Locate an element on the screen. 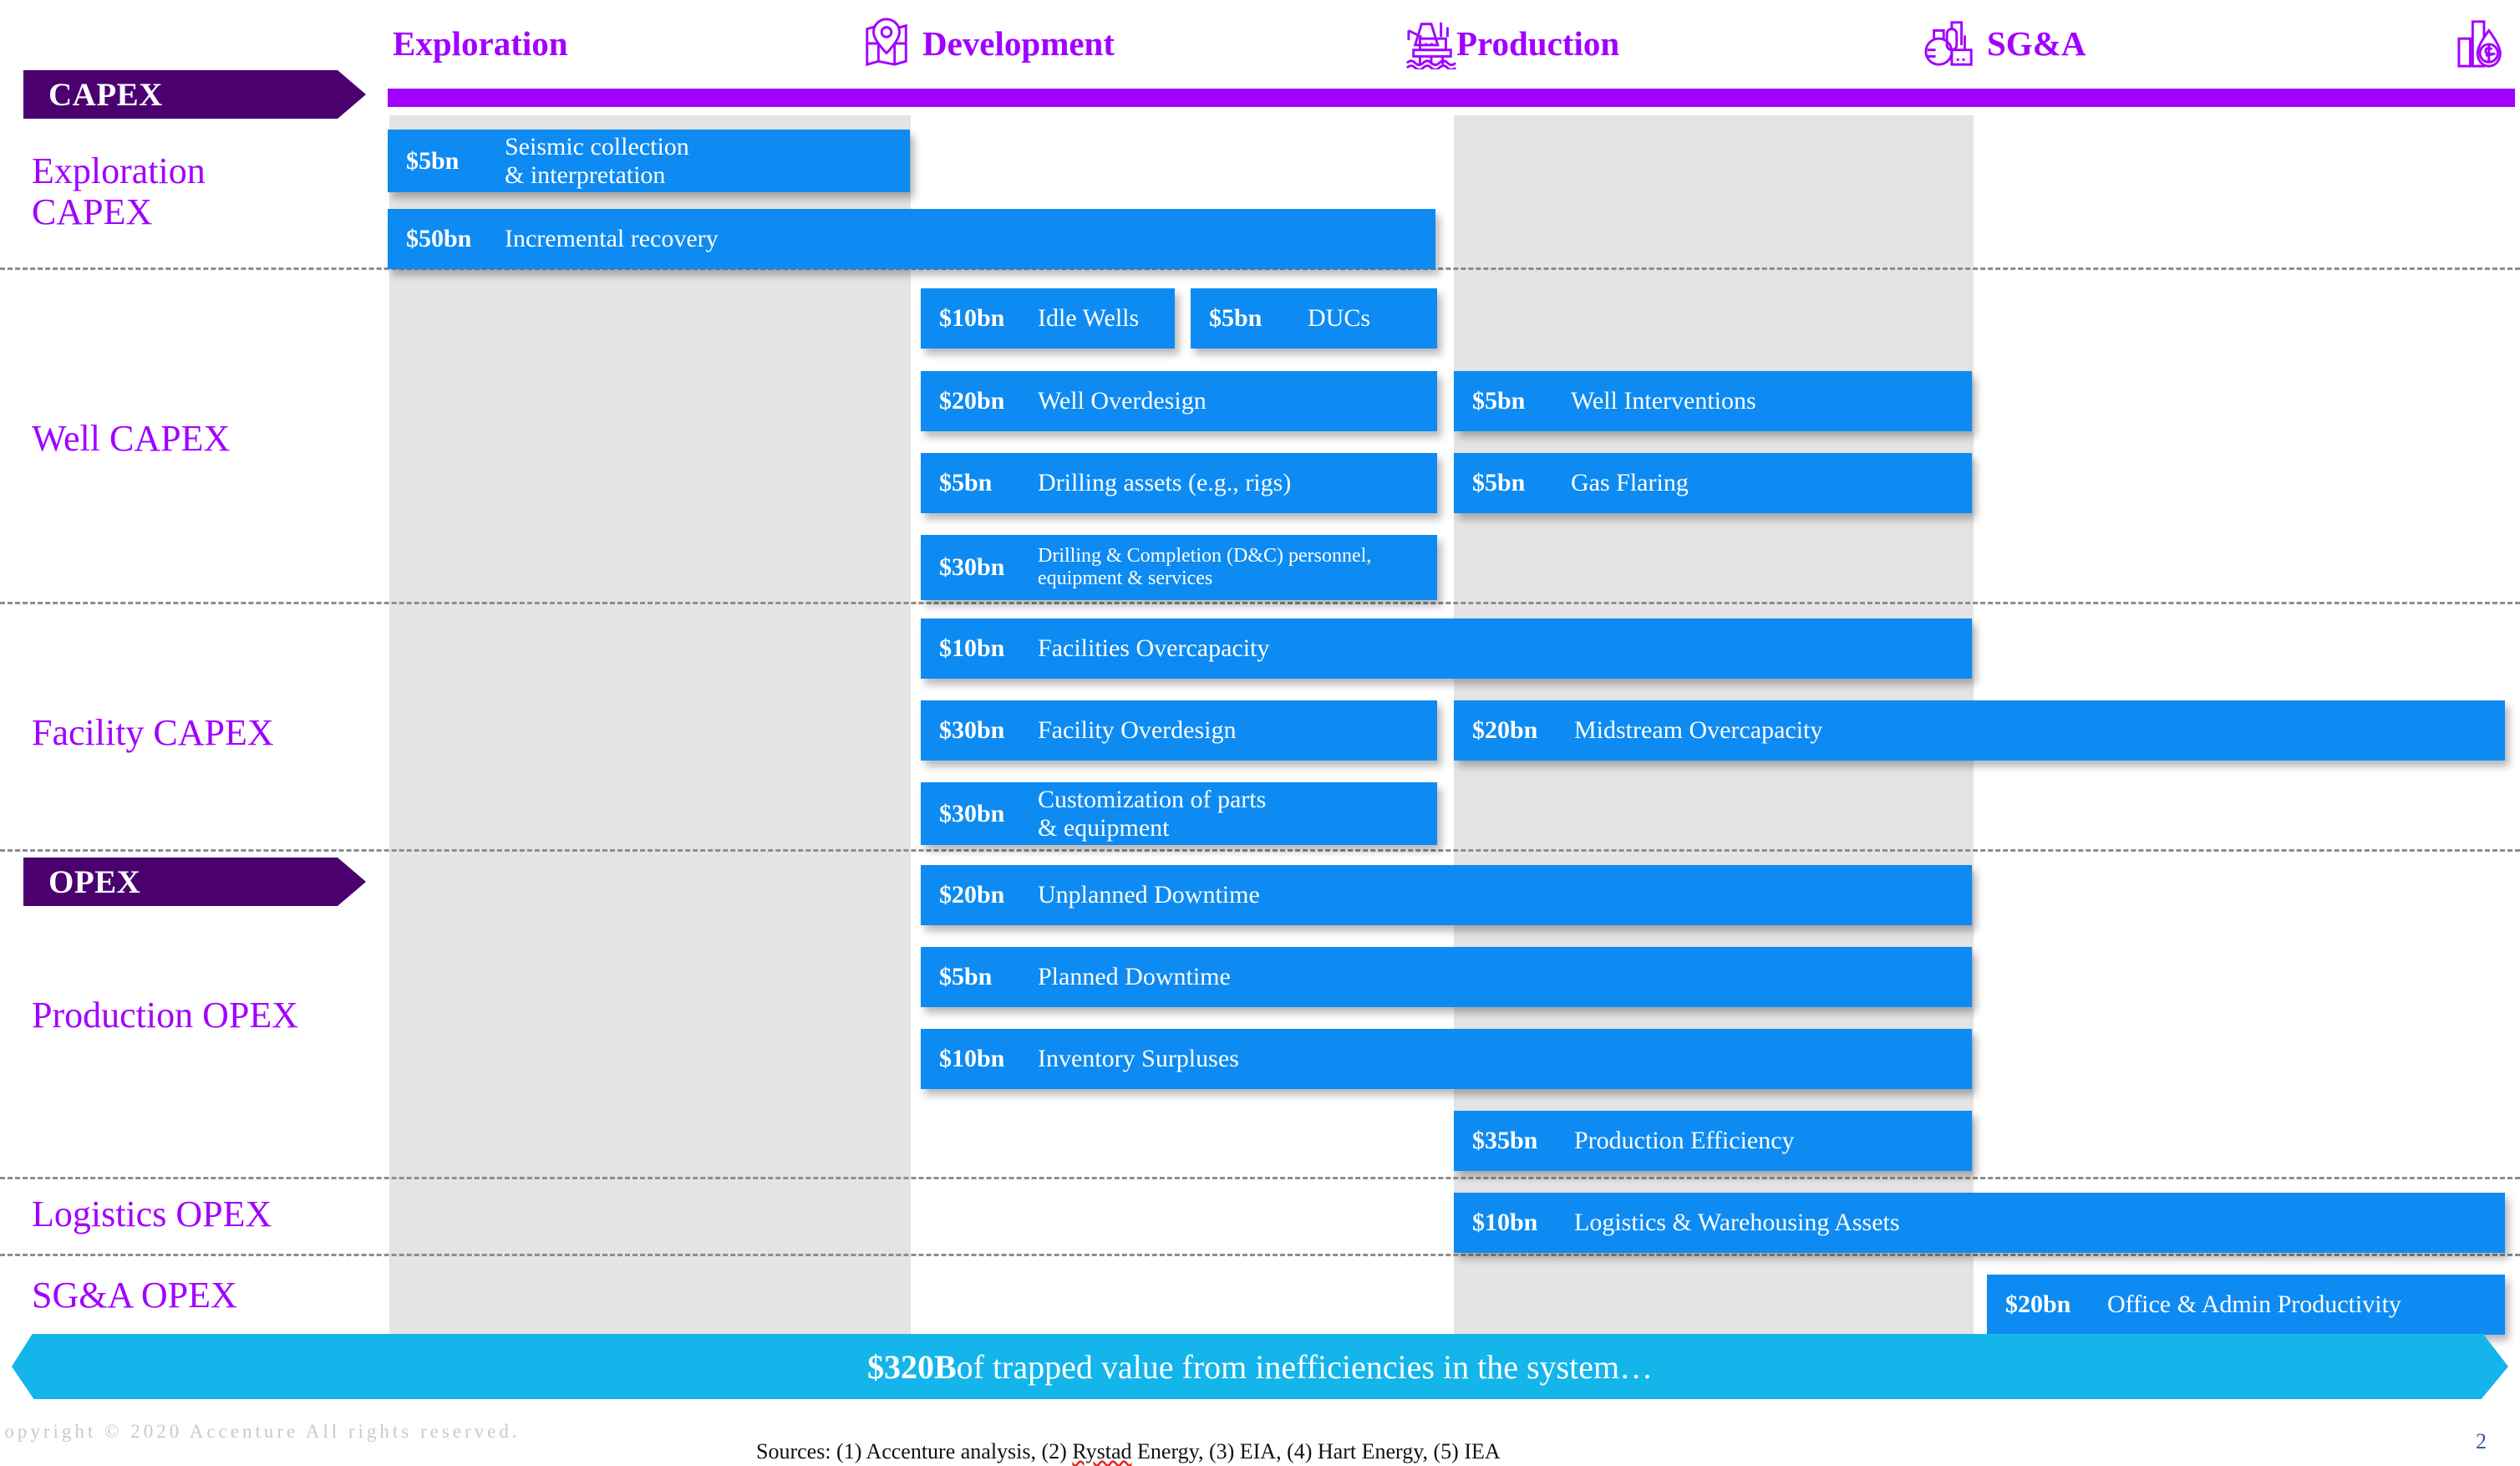 This screenshot has width=2520, height=1466. sources-spellcheck-word: Rystad is located at coordinates (1102, 1451).